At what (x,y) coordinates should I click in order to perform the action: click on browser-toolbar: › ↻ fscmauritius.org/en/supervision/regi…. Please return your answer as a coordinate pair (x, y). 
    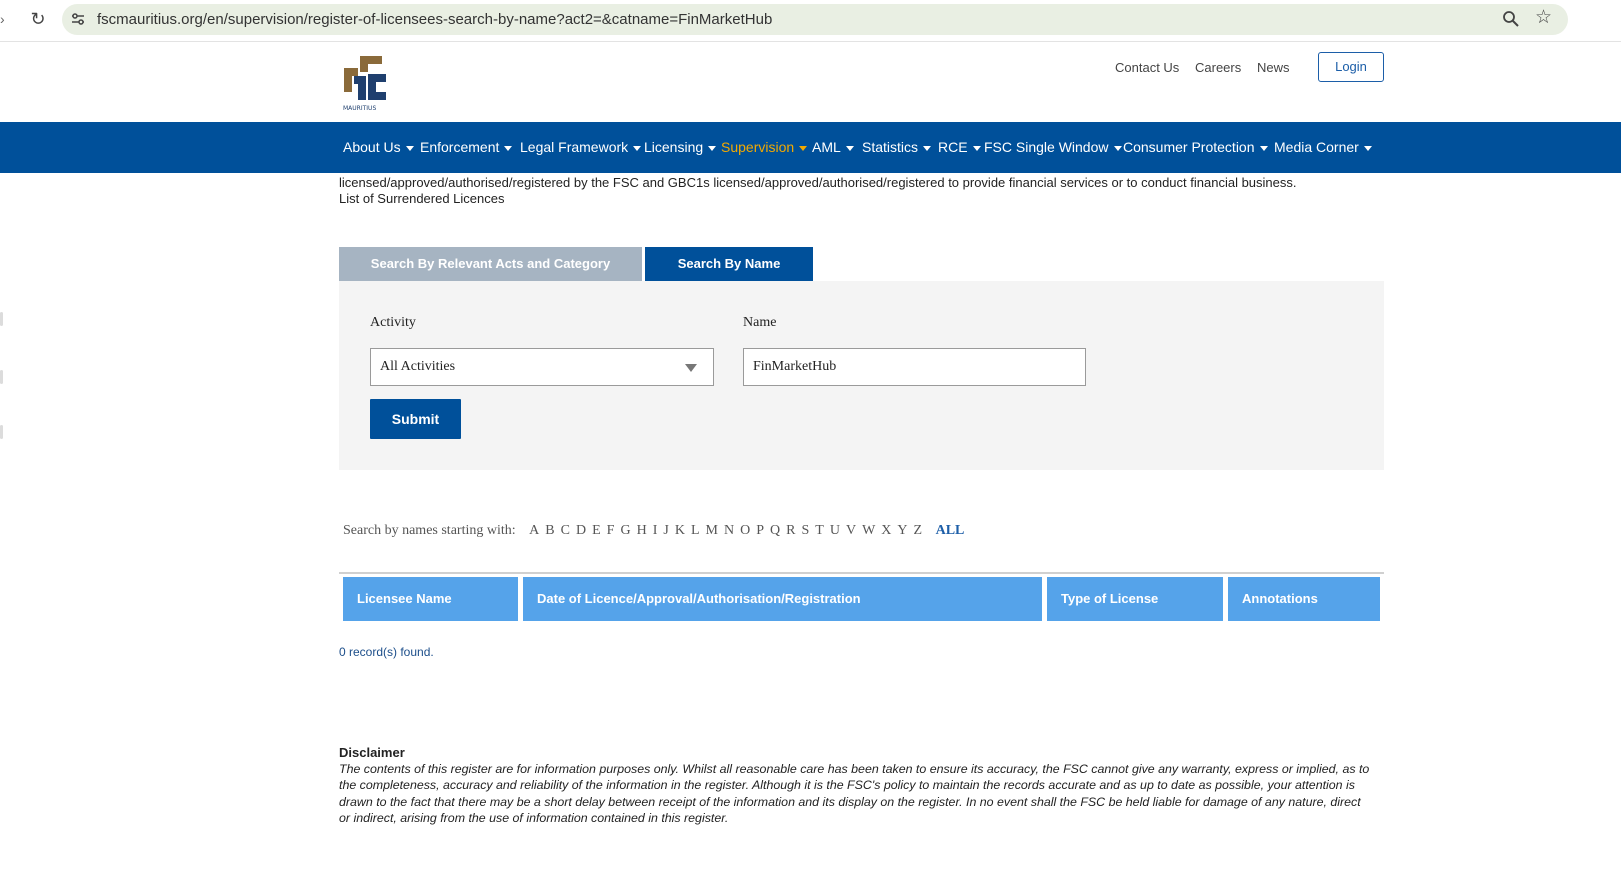
    Looking at the image, I should click on (810, 21).